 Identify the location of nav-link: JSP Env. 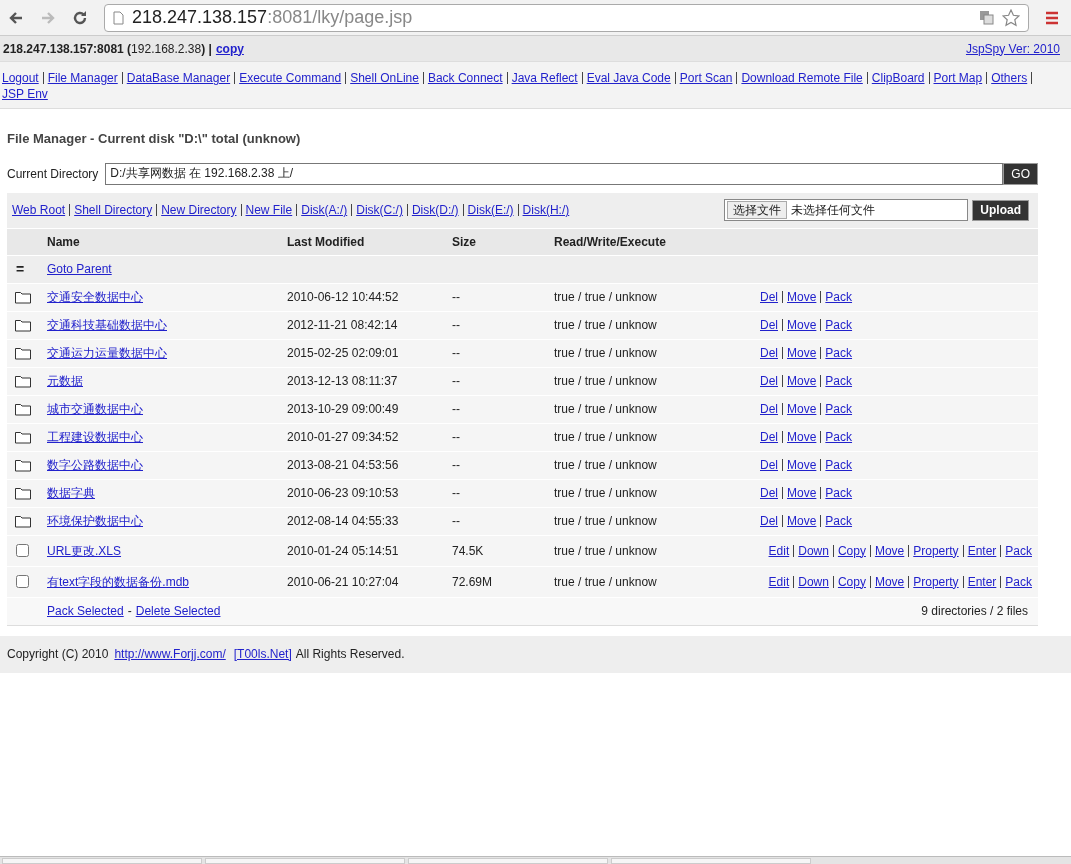
(25, 94).